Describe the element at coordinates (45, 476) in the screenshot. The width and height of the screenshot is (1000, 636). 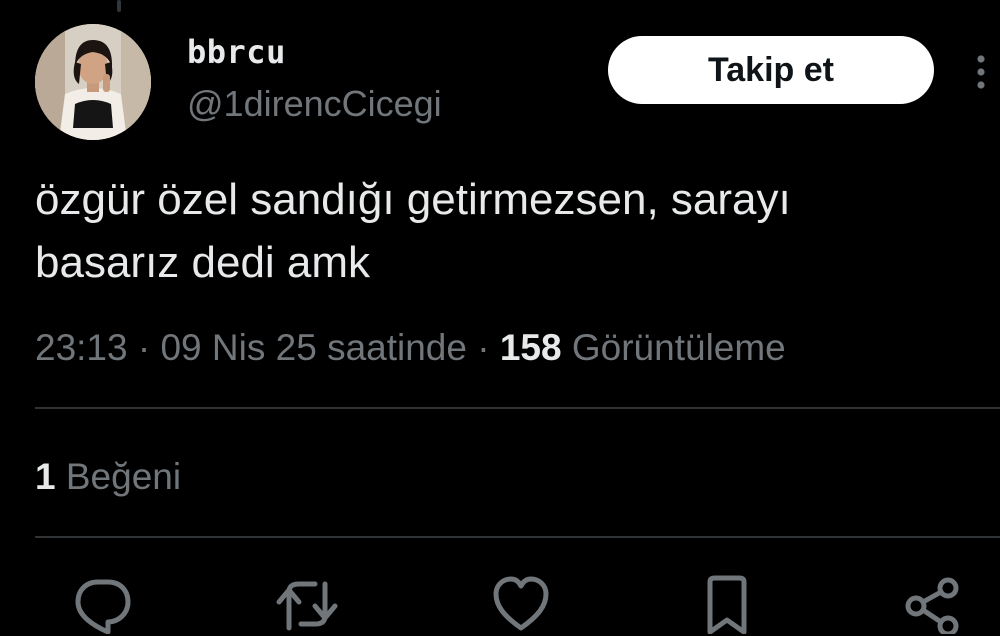
I see `likes-count: 1` at that location.